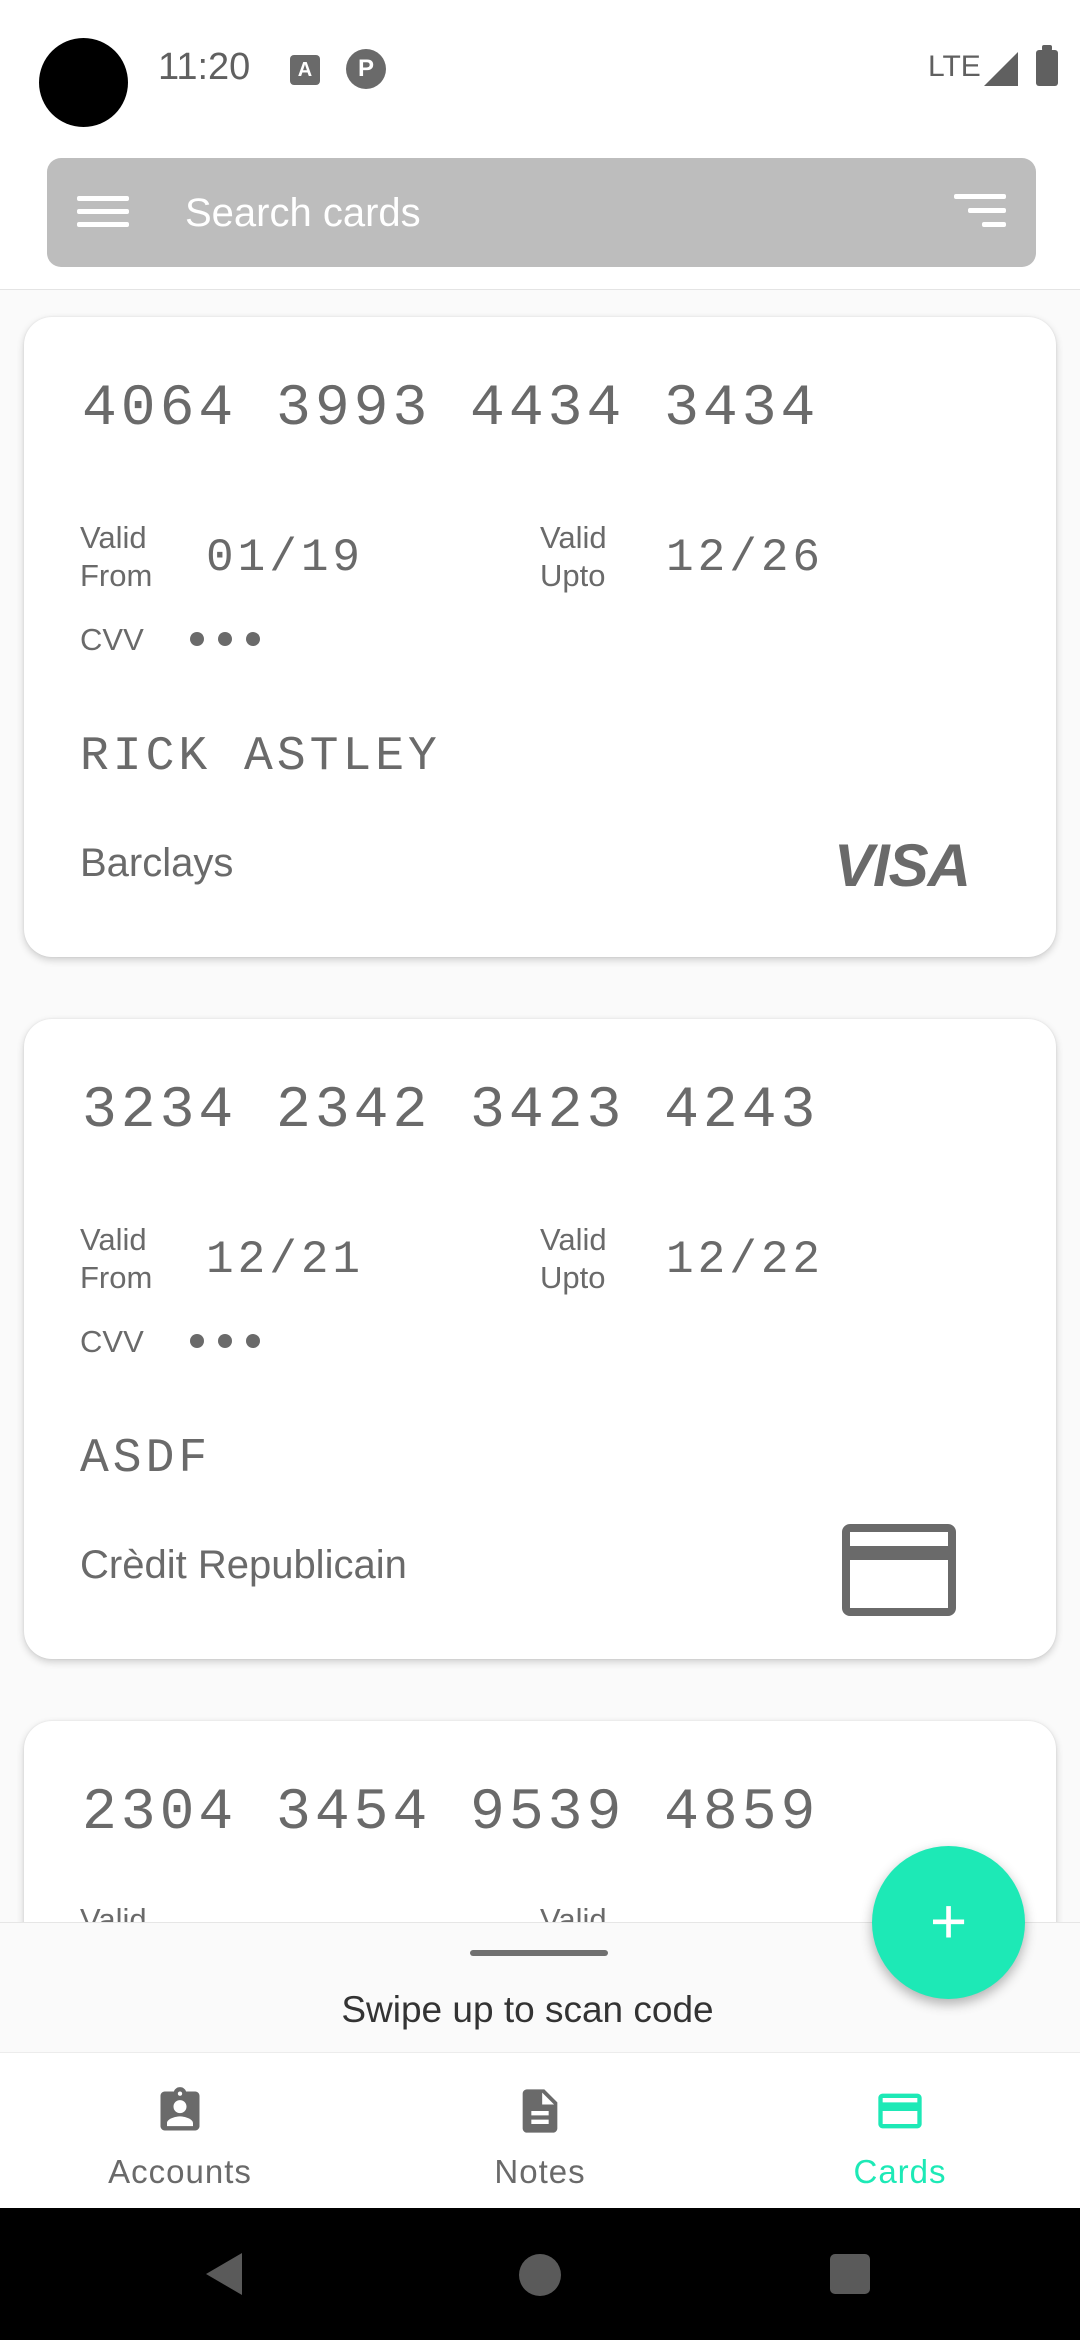 The width and height of the screenshot is (1080, 2340). What do you see at coordinates (540, 2111) in the screenshot?
I see `note-icon` at bounding box center [540, 2111].